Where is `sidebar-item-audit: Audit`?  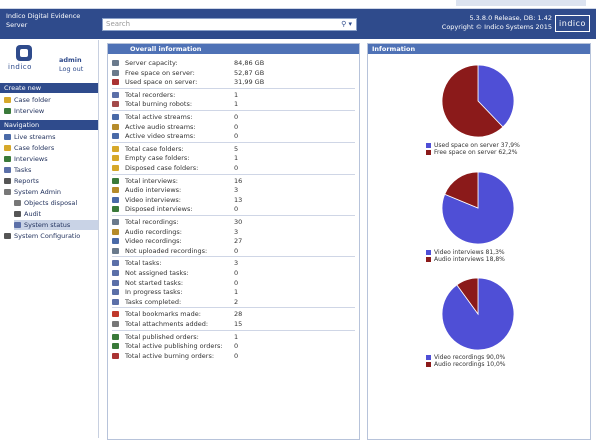
sidebar-item-audit: Audit is located at coordinates (56, 214).